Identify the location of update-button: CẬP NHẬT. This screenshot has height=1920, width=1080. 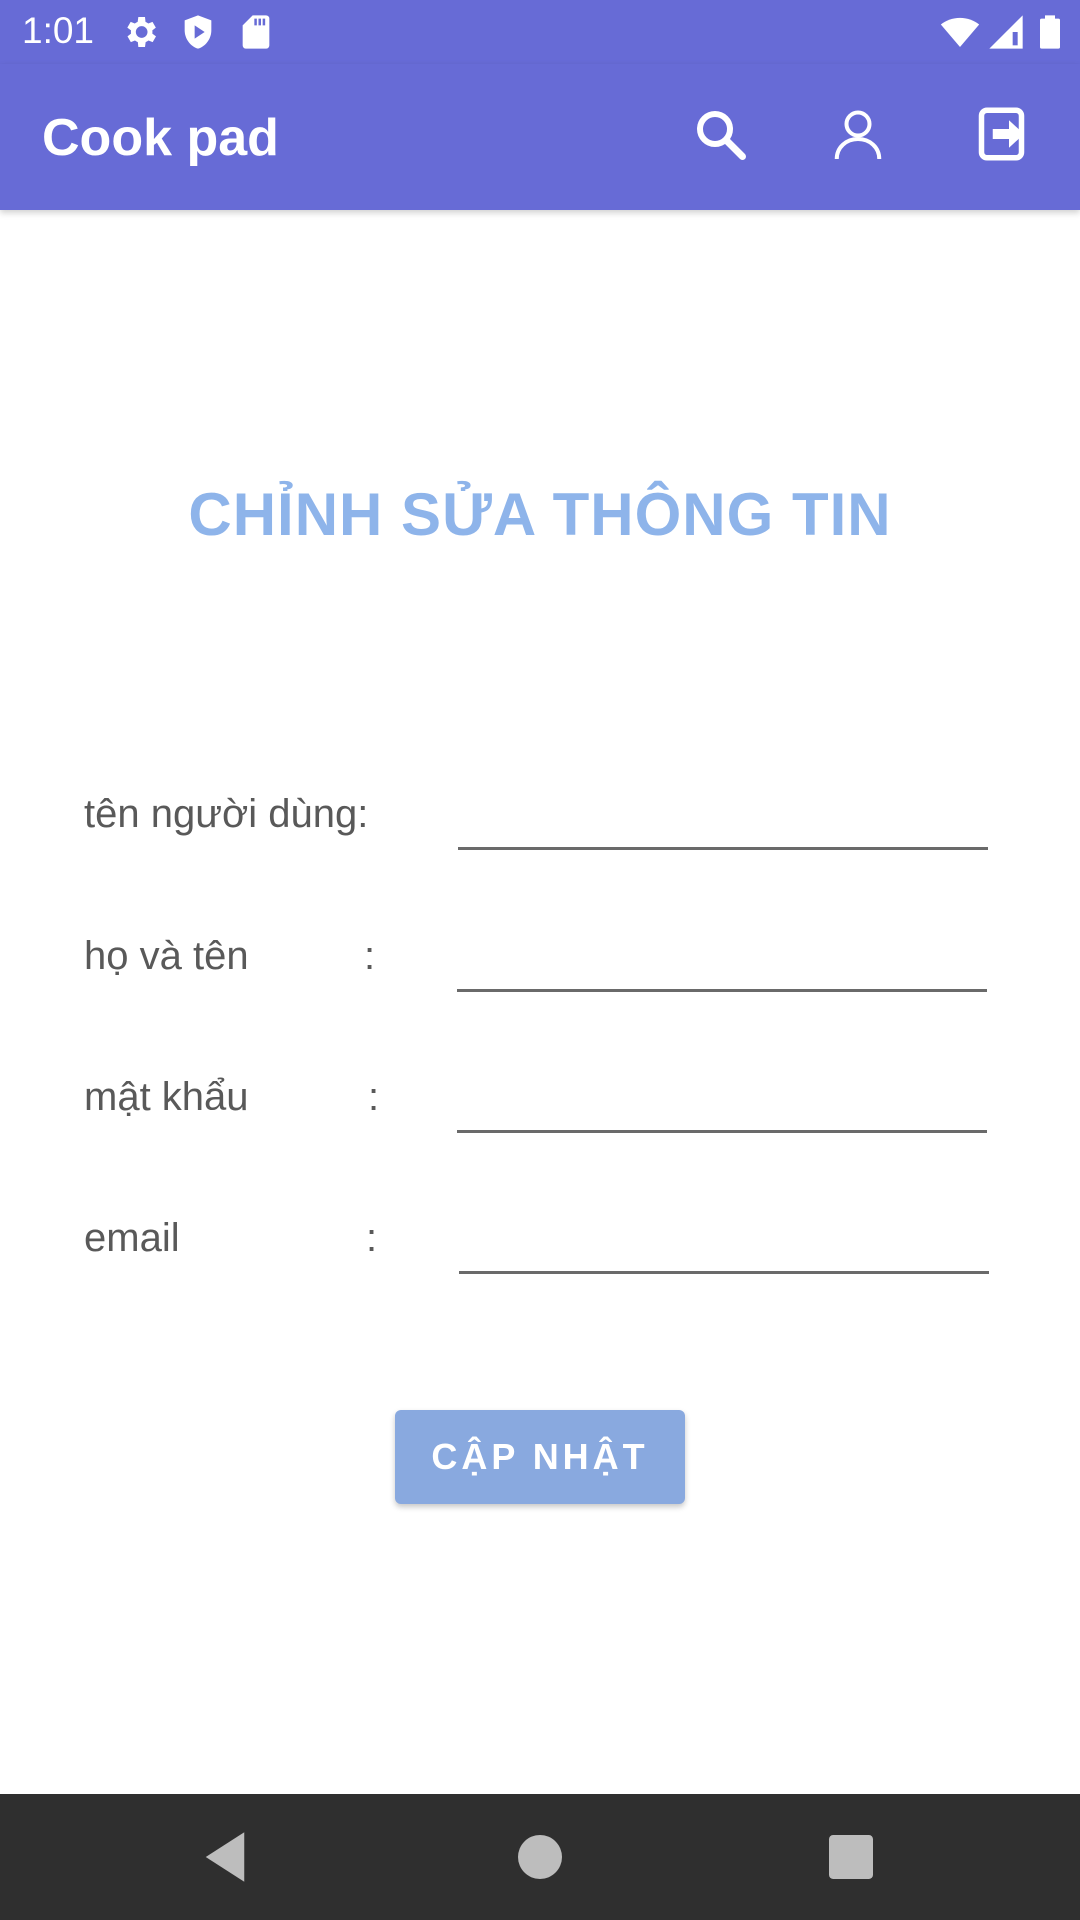
(540, 1457).